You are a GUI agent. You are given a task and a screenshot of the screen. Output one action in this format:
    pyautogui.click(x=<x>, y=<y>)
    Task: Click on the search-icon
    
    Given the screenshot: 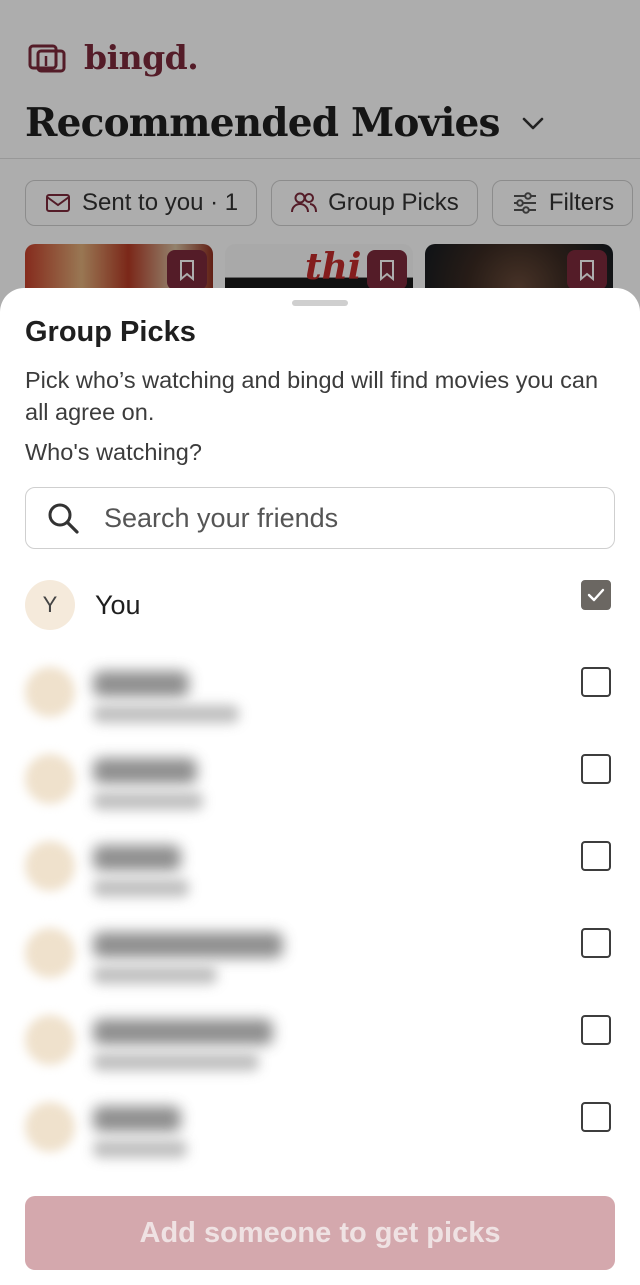 What is the action you would take?
    pyautogui.click(x=63, y=518)
    